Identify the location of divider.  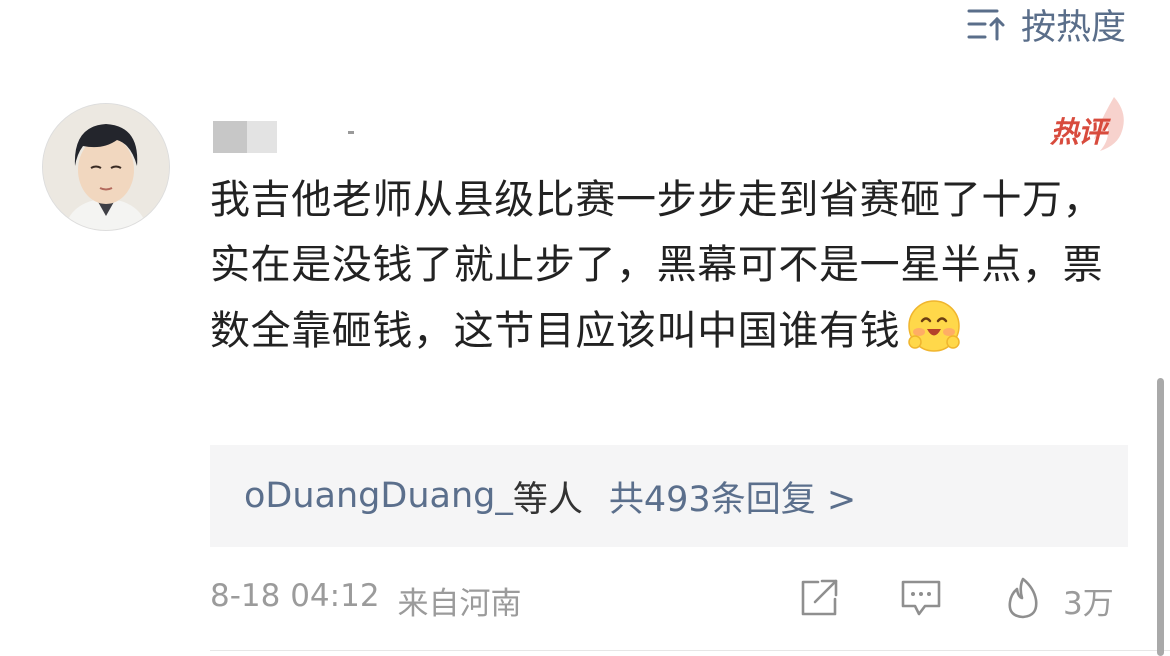
(690, 650).